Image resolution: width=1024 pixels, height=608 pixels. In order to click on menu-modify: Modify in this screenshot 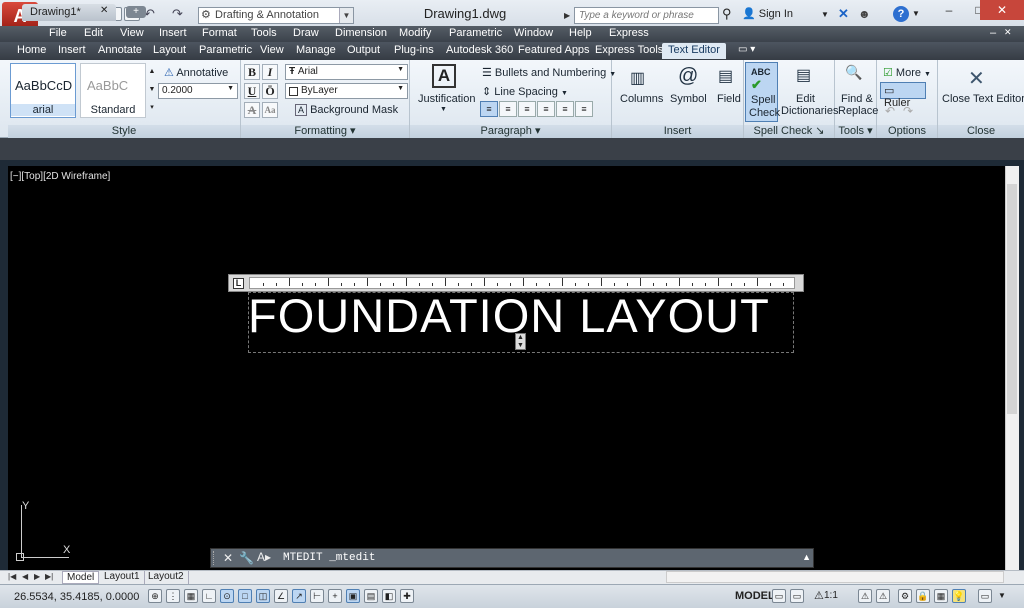, I will do `click(415, 33)`.